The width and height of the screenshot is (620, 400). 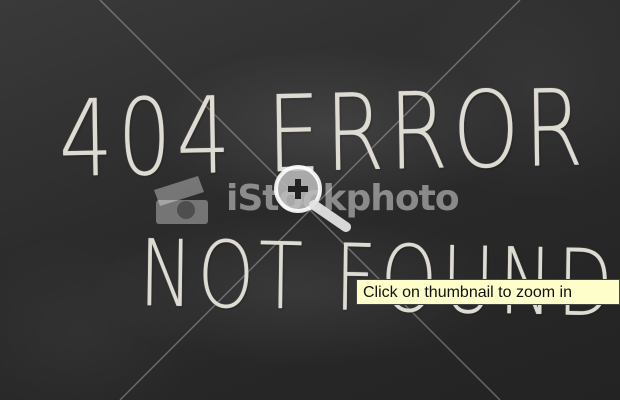 What do you see at coordinates (488, 292) in the screenshot?
I see `zoom-tooltip: Click on thumbnail to zoom in` at bounding box center [488, 292].